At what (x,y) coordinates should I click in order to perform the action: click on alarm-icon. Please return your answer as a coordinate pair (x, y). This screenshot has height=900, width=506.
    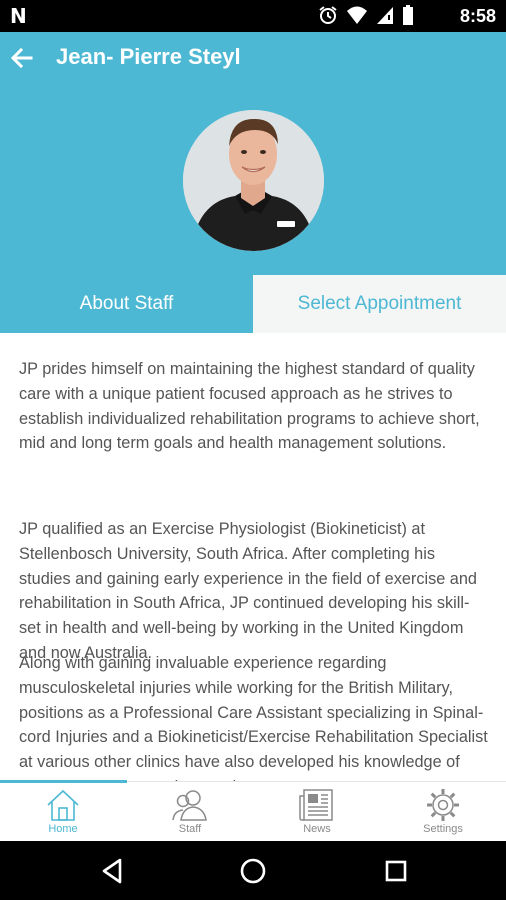
    Looking at the image, I should click on (328, 15).